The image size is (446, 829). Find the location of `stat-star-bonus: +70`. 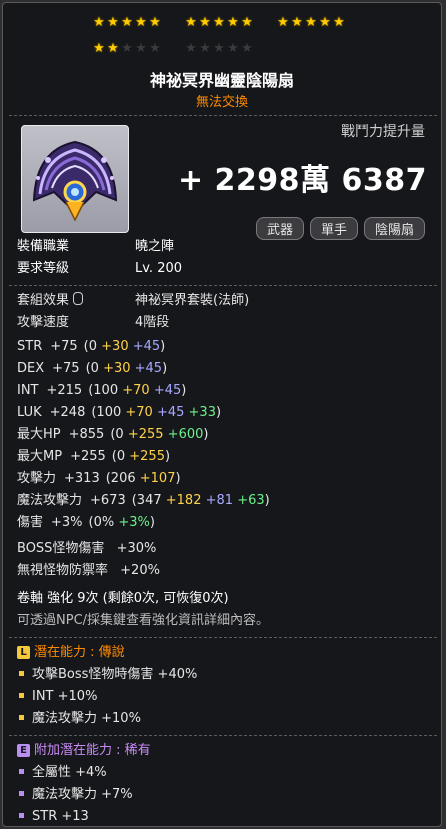

stat-star-bonus: +70 is located at coordinates (139, 412).